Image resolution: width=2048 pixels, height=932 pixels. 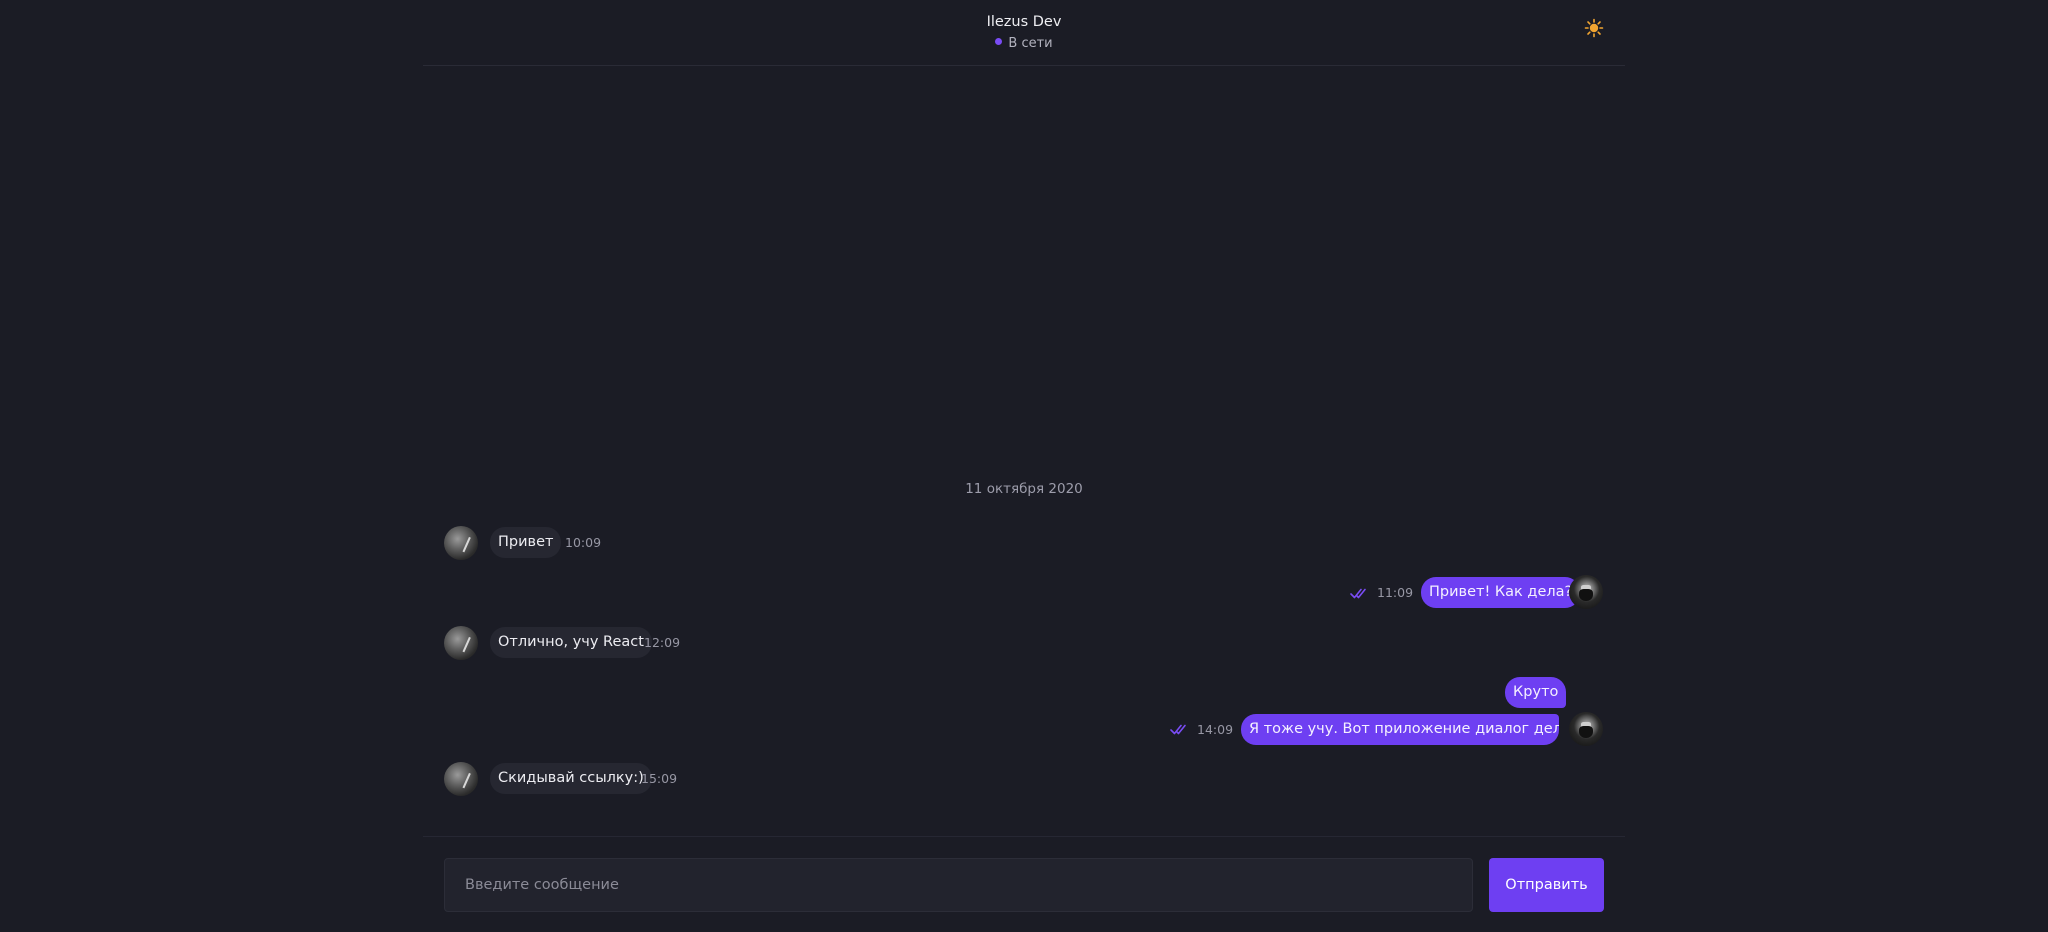 What do you see at coordinates (1024, 22) in the screenshot?
I see `contact-name: Ilezus Dev` at bounding box center [1024, 22].